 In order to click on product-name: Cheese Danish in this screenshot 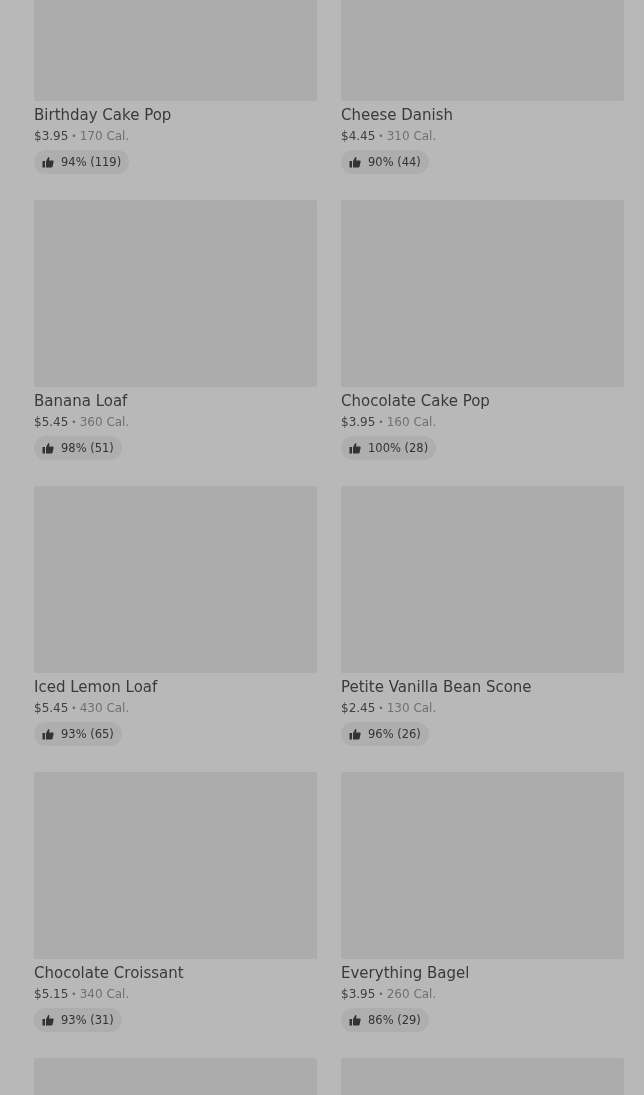, I will do `click(397, 115)`.